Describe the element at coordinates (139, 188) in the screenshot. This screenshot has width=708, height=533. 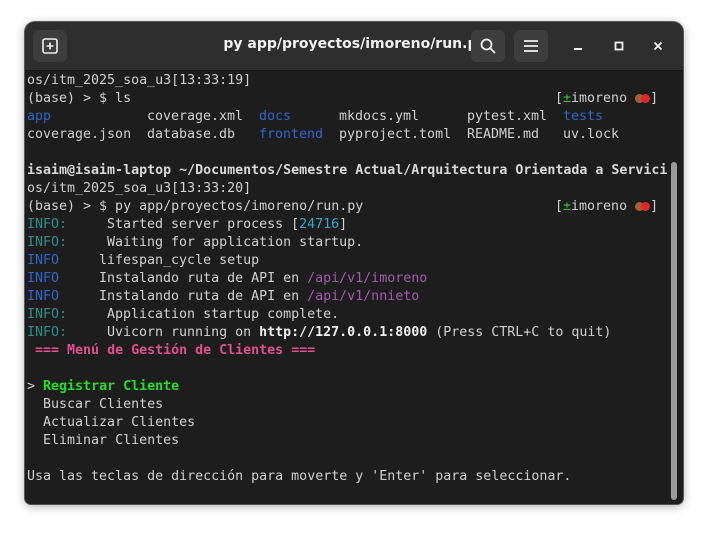
I see `terminal-line: os/itm_2025_soa_u3[13:33:20]` at that location.